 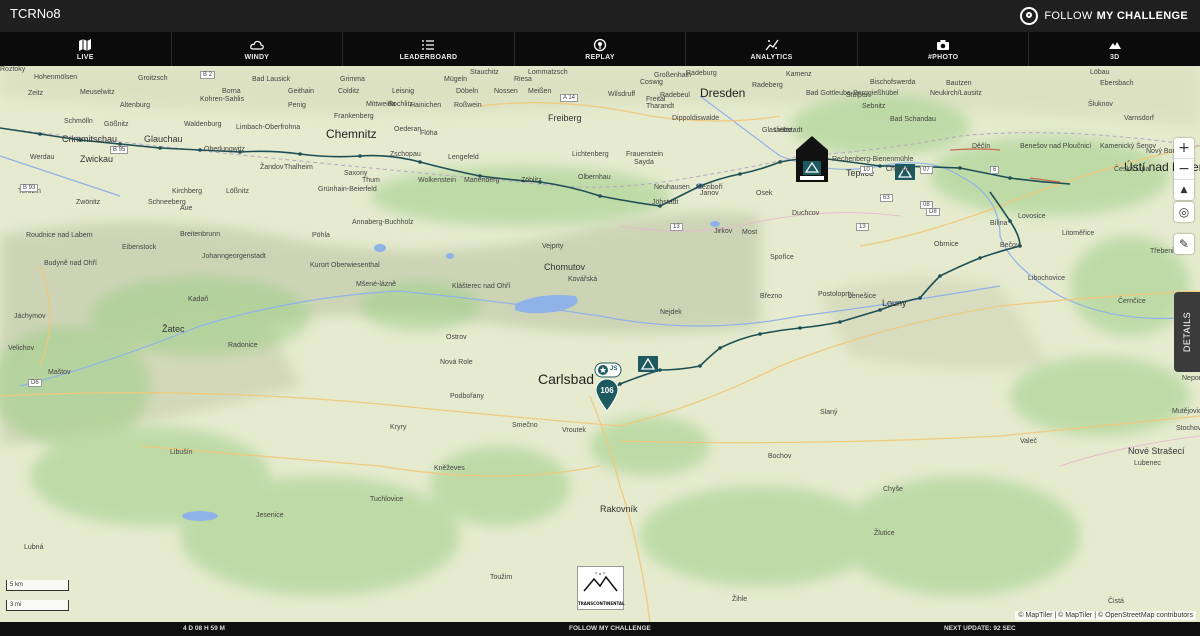 I want to click on place-label: Meuselwitz, so click(x=97, y=92).